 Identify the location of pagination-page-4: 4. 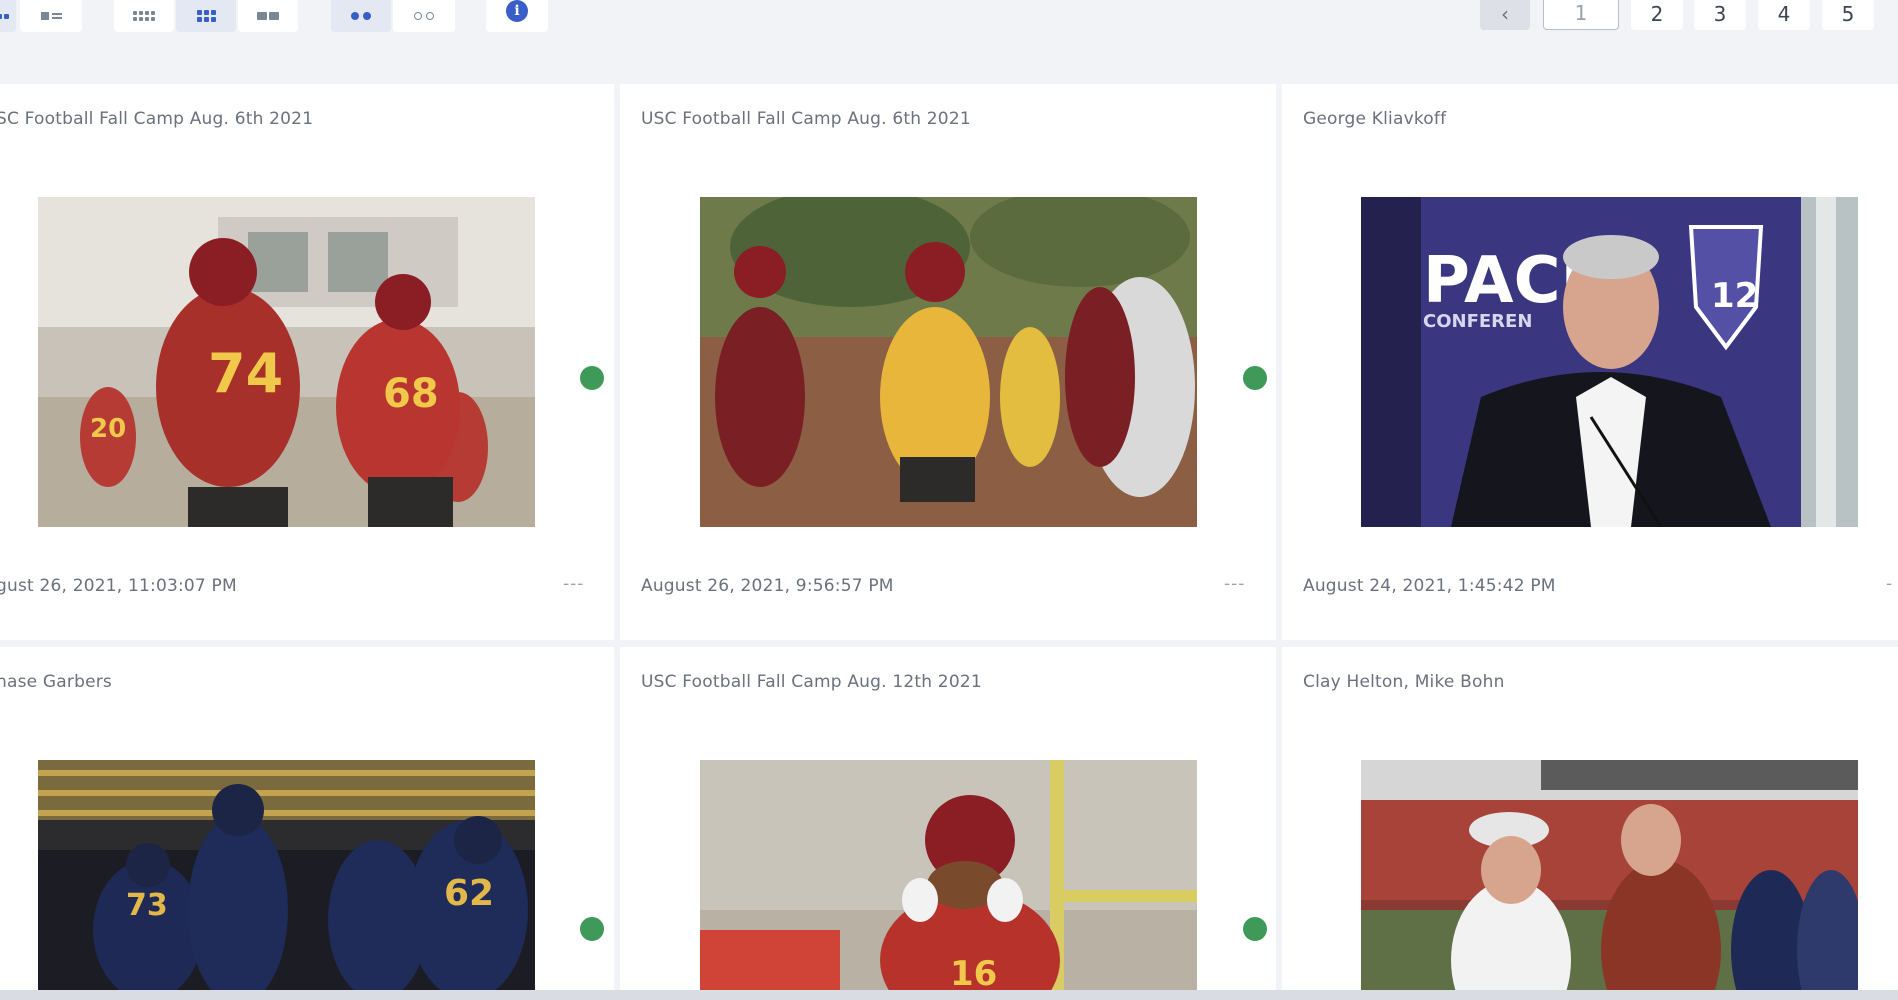
(1784, 15).